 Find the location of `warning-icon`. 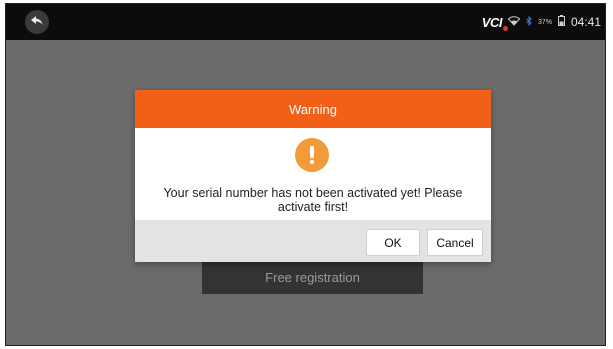

warning-icon is located at coordinates (312, 155).